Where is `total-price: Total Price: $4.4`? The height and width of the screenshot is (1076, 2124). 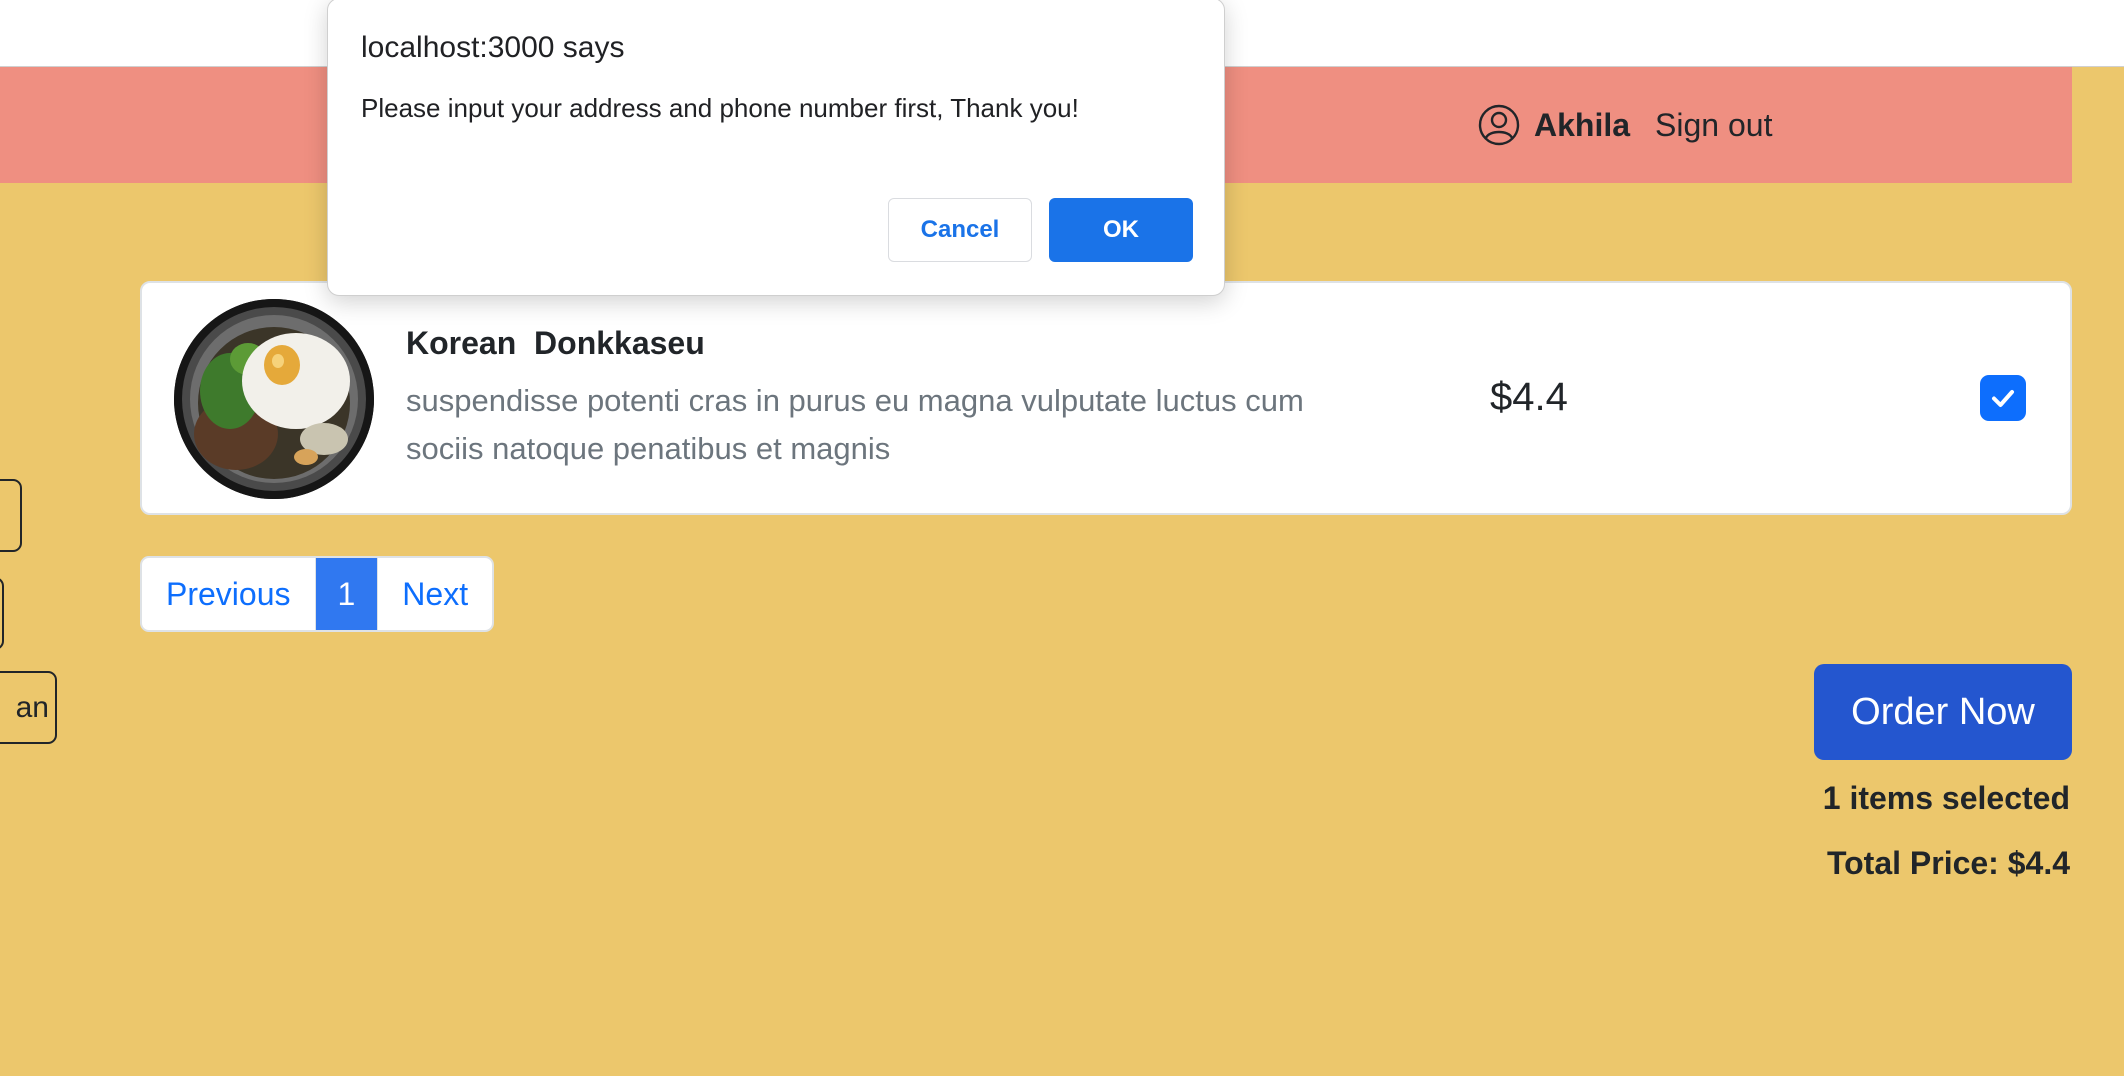 total-price: Total Price: $4.4 is located at coordinates (1948, 863).